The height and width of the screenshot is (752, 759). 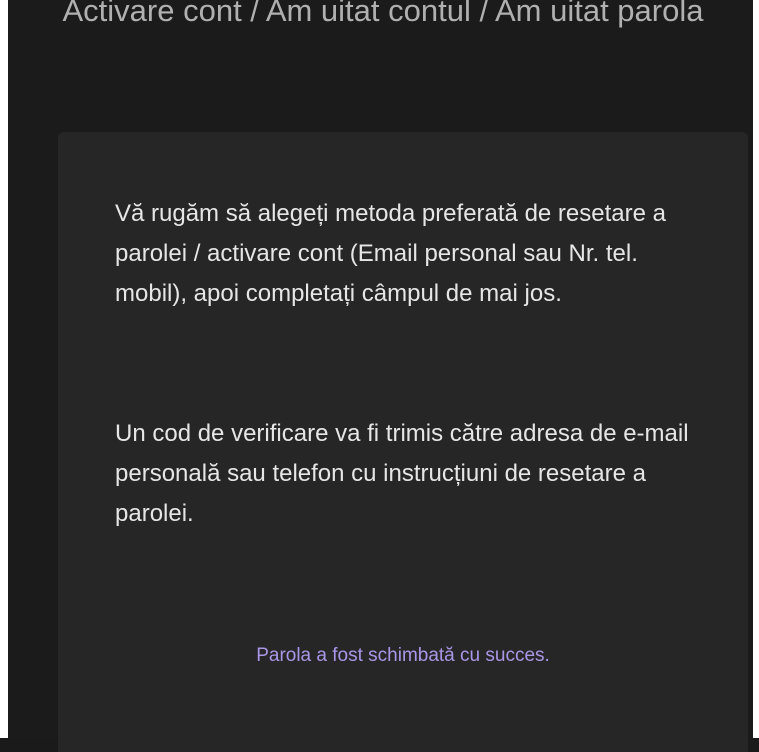 I want to click on right-border, so click(x=756, y=369).